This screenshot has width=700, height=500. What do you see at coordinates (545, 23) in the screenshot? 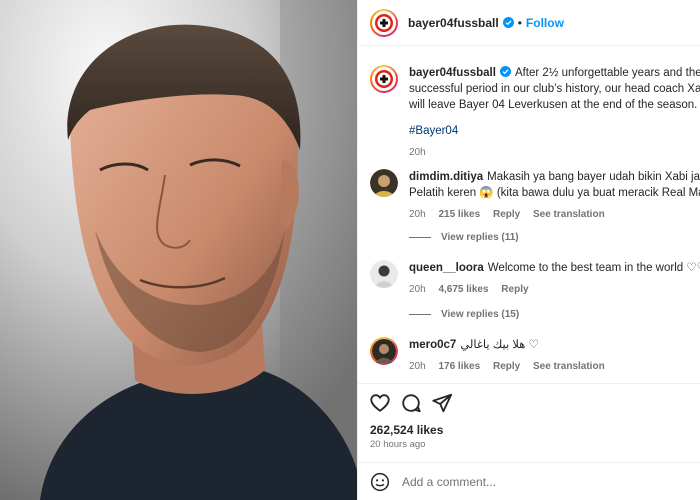
I see `follow-button: Follow` at bounding box center [545, 23].